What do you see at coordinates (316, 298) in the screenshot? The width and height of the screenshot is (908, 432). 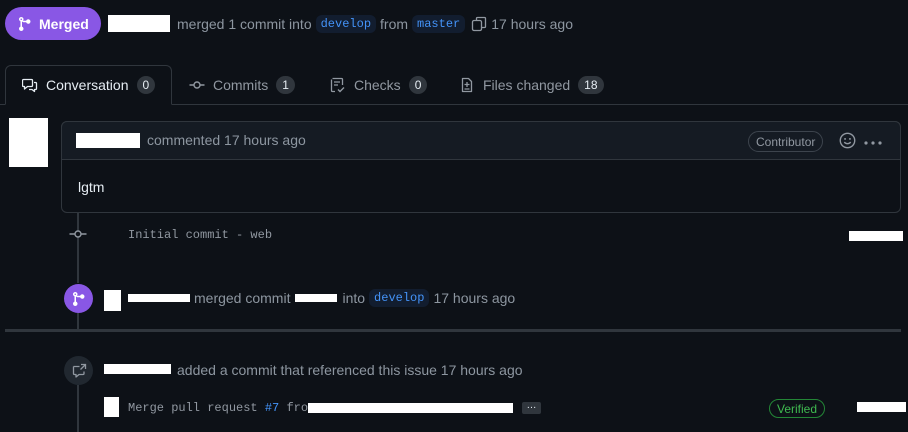 I see `merge-commit-sha-redacted` at bounding box center [316, 298].